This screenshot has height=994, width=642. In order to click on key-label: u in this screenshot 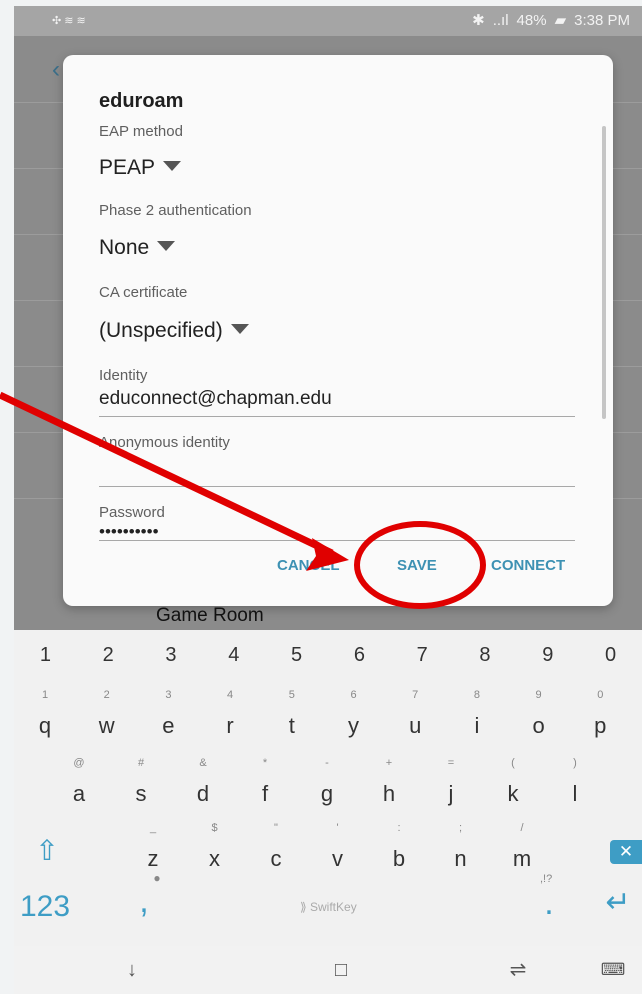, I will do `click(415, 725)`.